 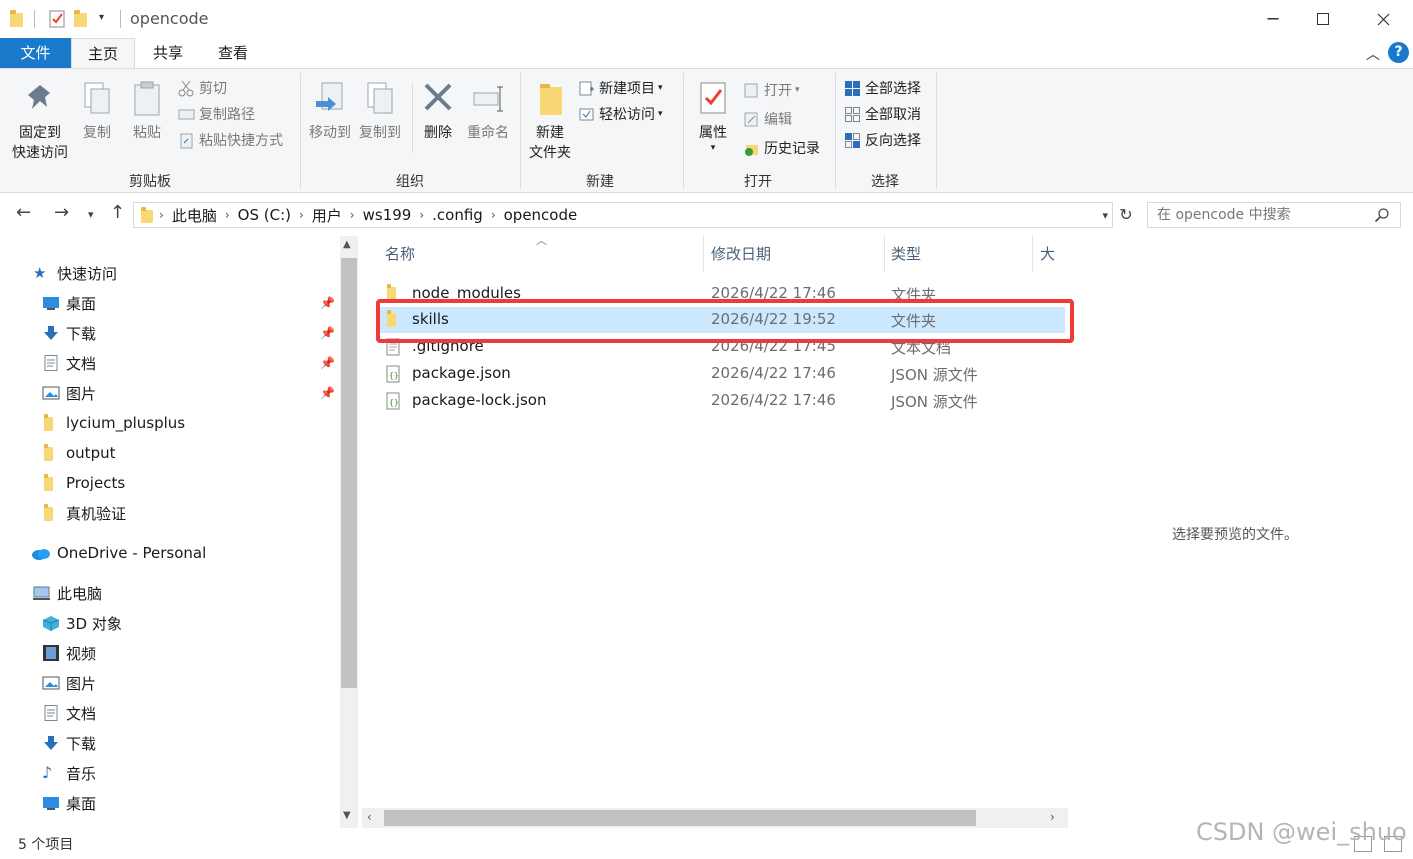 What do you see at coordinates (69, 803) in the screenshot?
I see `nav-item-desktop-pc: 桌面` at bounding box center [69, 803].